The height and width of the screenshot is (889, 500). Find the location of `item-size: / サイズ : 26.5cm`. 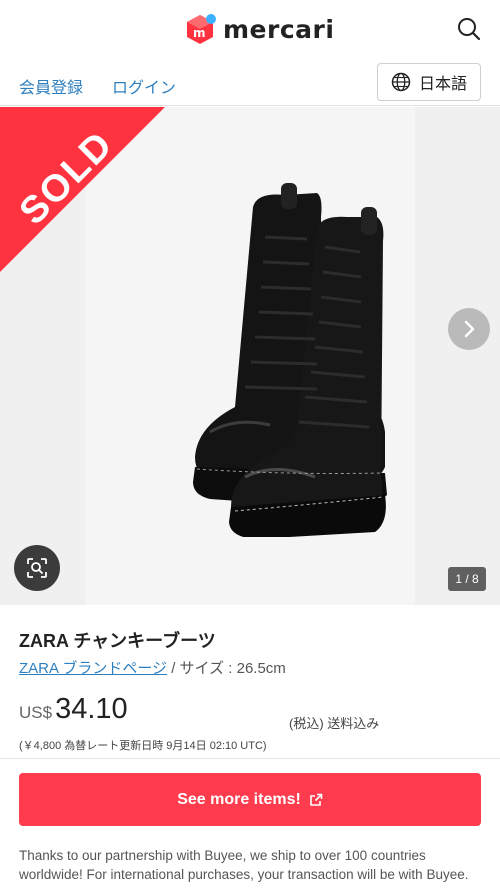

item-size: / サイズ : 26.5cm is located at coordinates (226, 668).